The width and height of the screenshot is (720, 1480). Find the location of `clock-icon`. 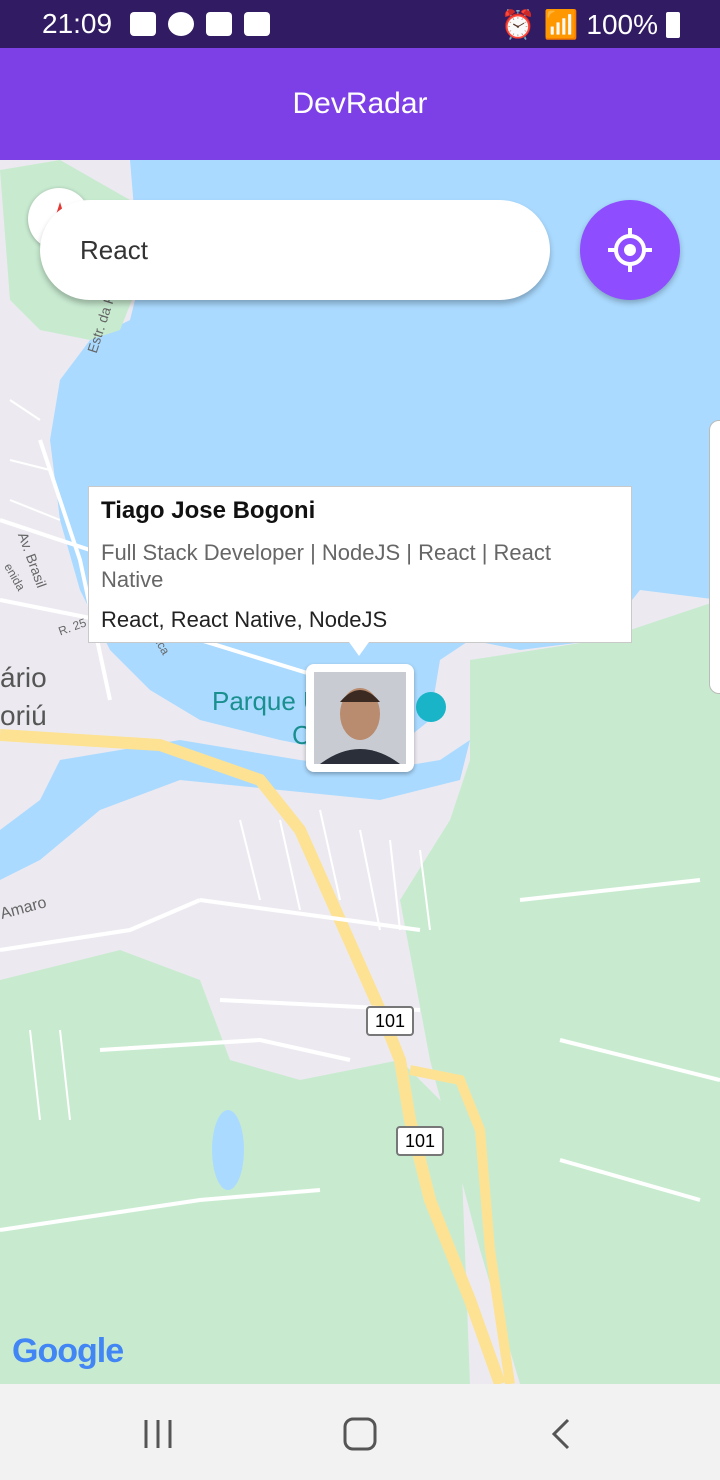

clock-icon is located at coordinates (219, 24).